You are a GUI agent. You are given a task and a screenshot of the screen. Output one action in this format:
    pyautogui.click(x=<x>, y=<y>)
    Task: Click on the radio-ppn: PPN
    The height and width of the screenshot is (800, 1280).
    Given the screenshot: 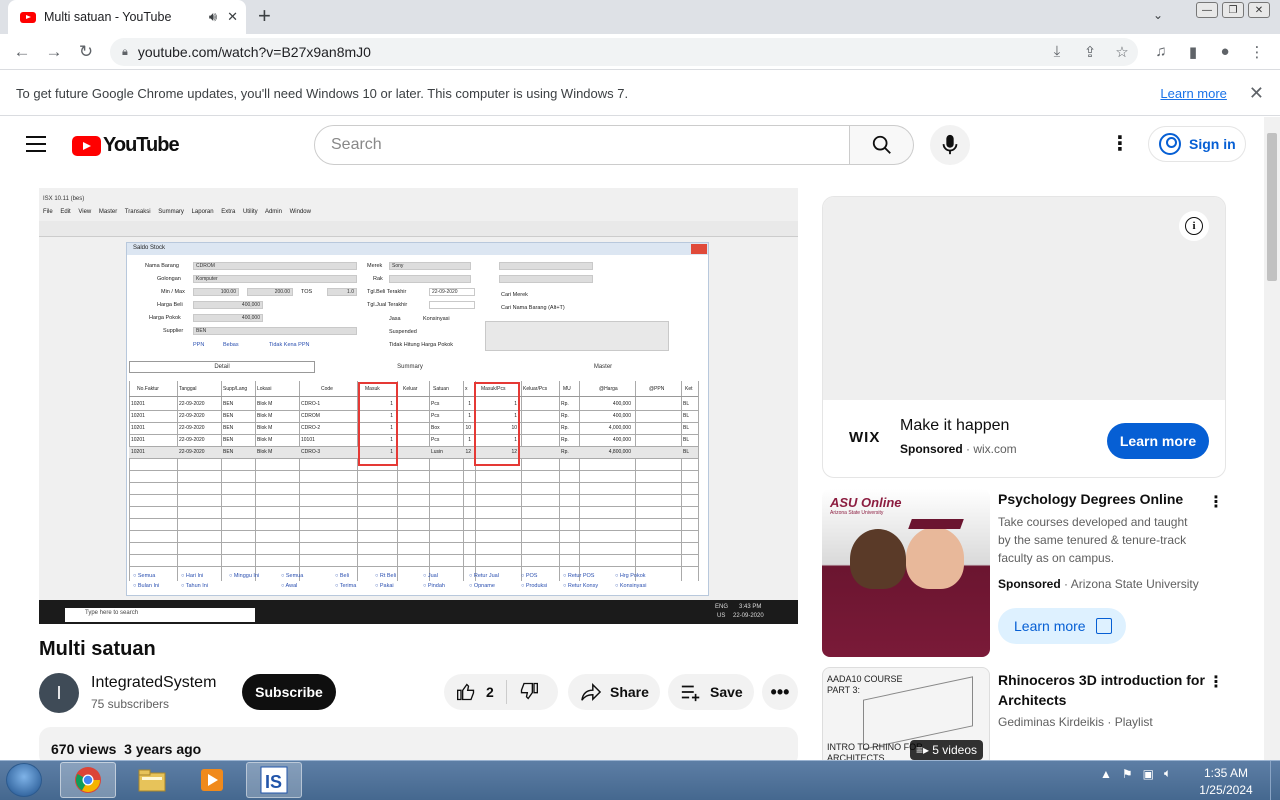 What is the action you would take?
    pyautogui.click(x=199, y=345)
    